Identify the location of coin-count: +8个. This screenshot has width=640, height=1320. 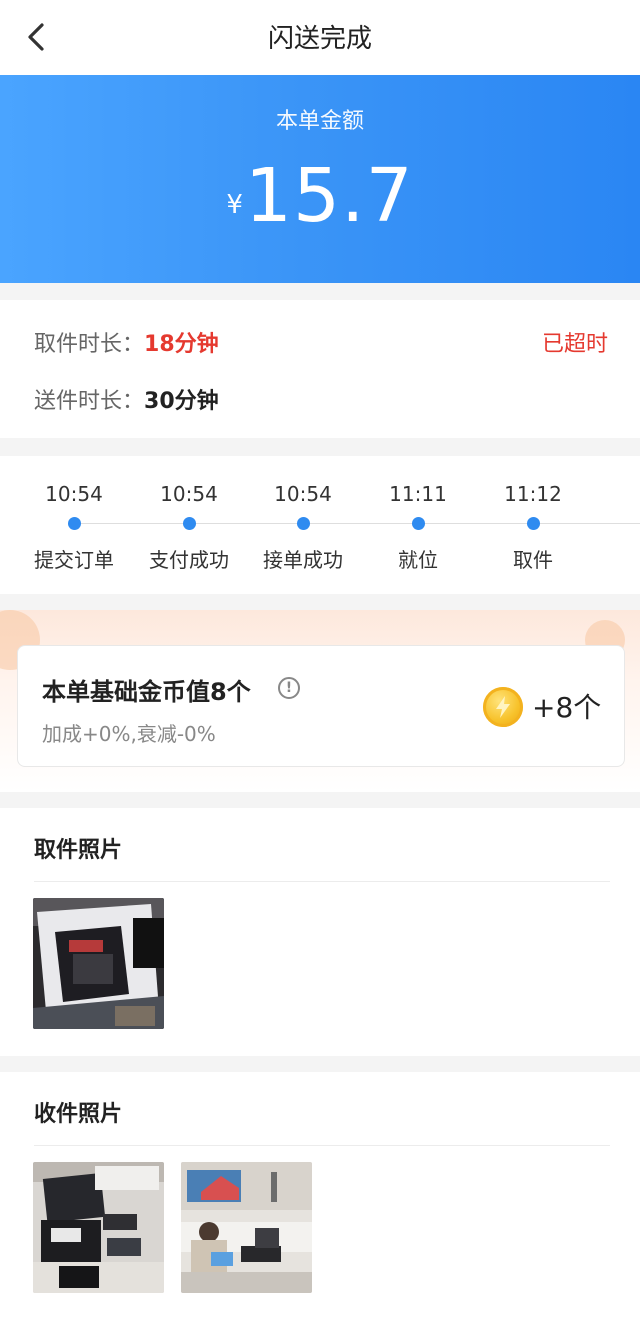
(567, 707).